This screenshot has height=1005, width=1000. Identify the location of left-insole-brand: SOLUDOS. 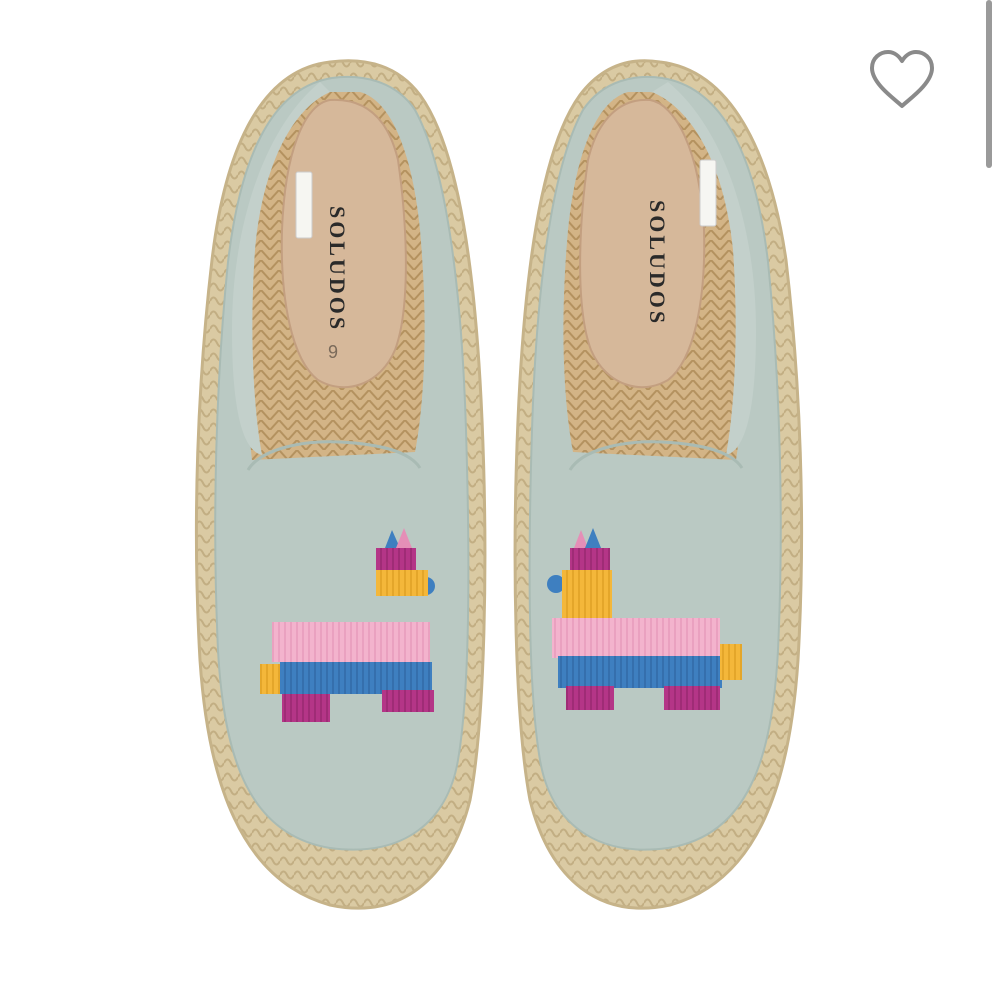
(337, 269).